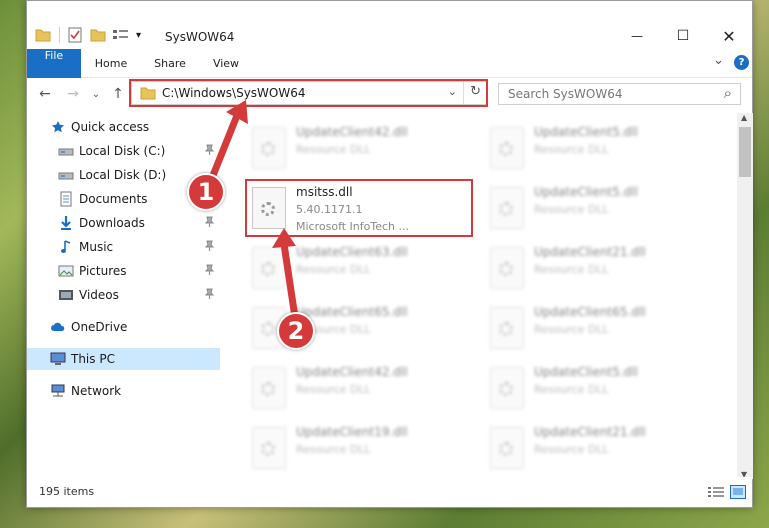 The width and height of the screenshot is (769, 528). Describe the element at coordinates (99, 327) in the screenshot. I see `sidebar-item-label: OneDrive` at that location.